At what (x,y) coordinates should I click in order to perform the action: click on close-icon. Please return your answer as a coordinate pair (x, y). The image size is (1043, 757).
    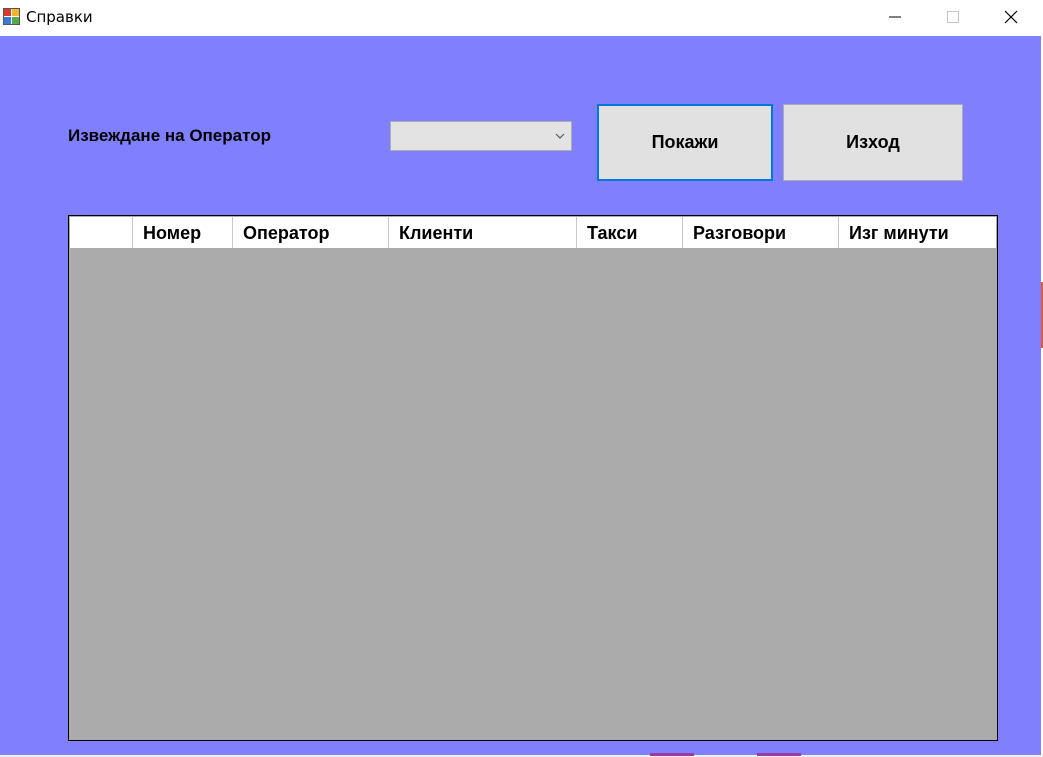
    Looking at the image, I should click on (1011, 17).